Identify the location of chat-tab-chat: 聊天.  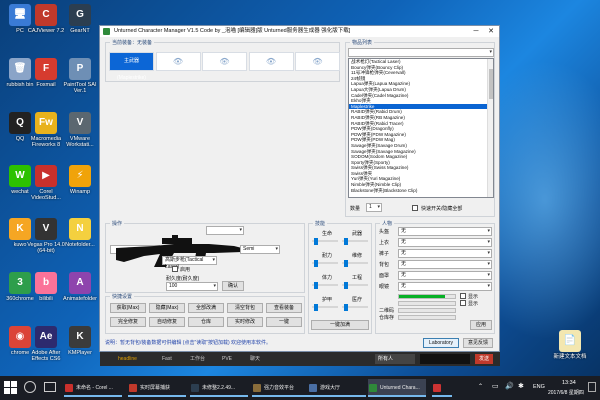
(255, 359).